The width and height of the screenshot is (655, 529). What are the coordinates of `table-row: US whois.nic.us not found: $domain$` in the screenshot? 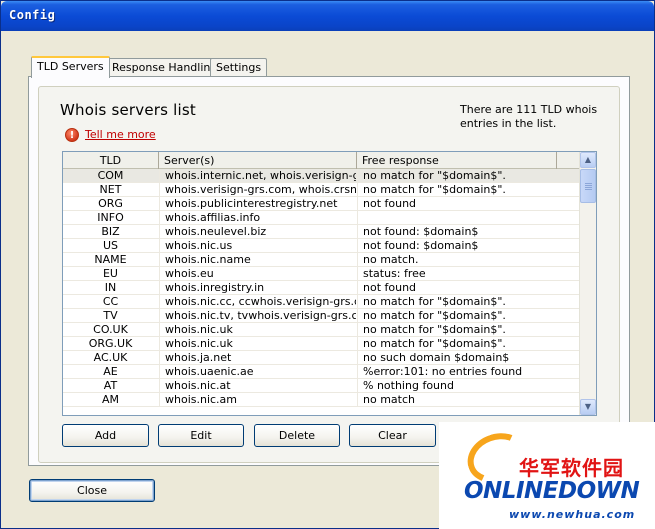 It's located at (321, 246).